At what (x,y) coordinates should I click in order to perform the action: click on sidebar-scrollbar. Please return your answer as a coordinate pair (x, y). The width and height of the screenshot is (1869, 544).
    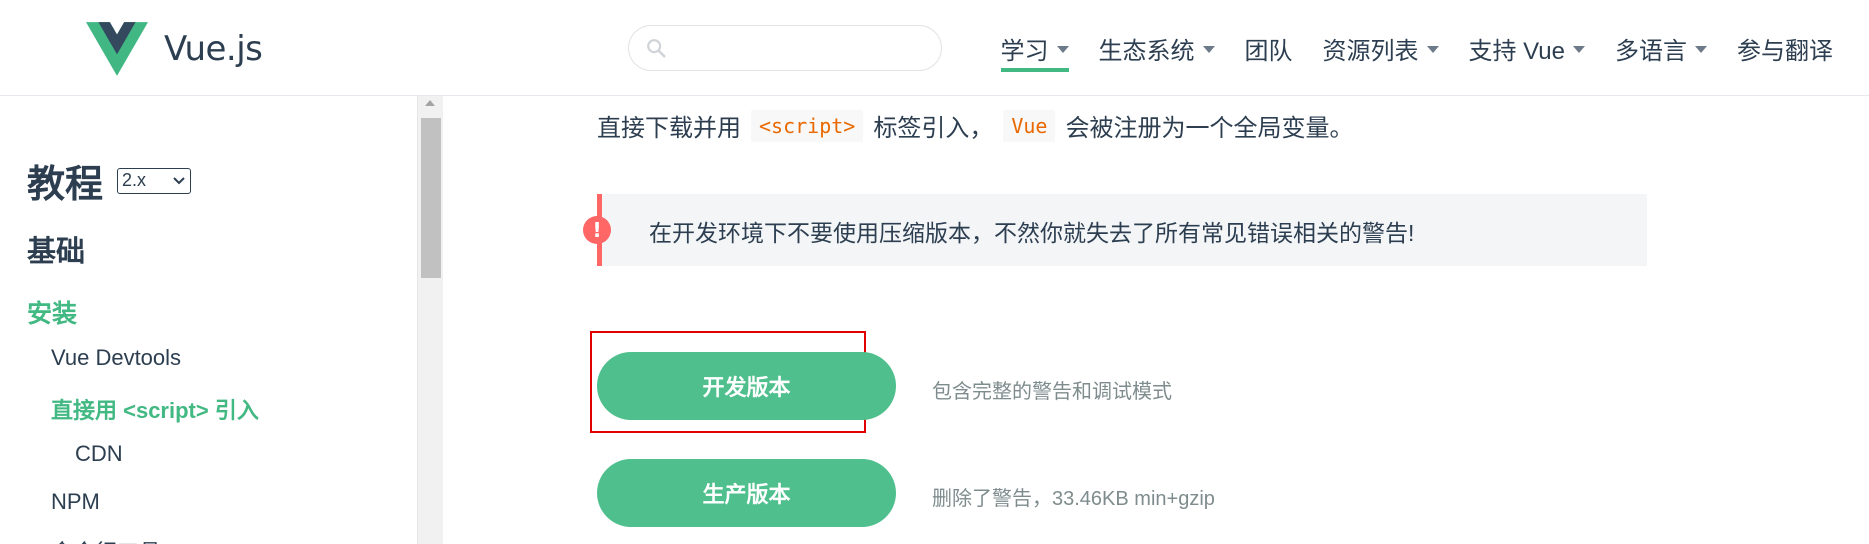
    Looking at the image, I should click on (430, 320).